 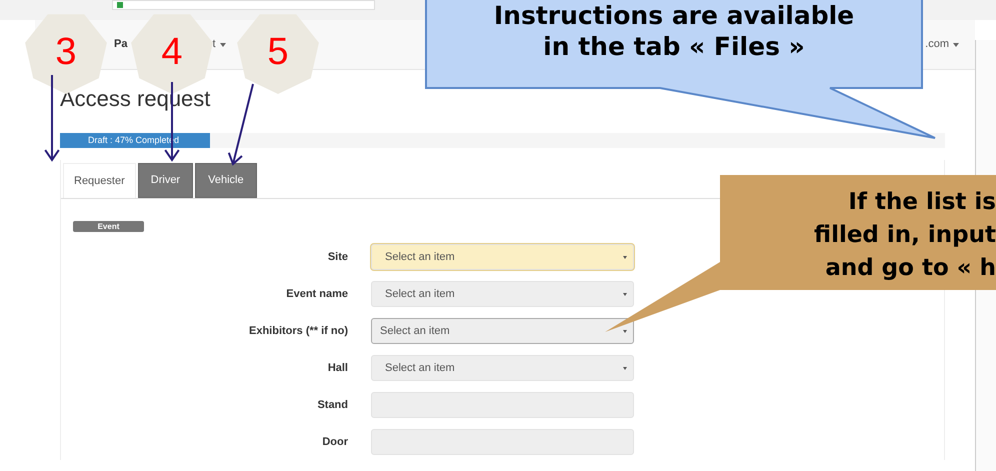 What do you see at coordinates (121, 44) in the screenshot?
I see `brand-text: Pa` at bounding box center [121, 44].